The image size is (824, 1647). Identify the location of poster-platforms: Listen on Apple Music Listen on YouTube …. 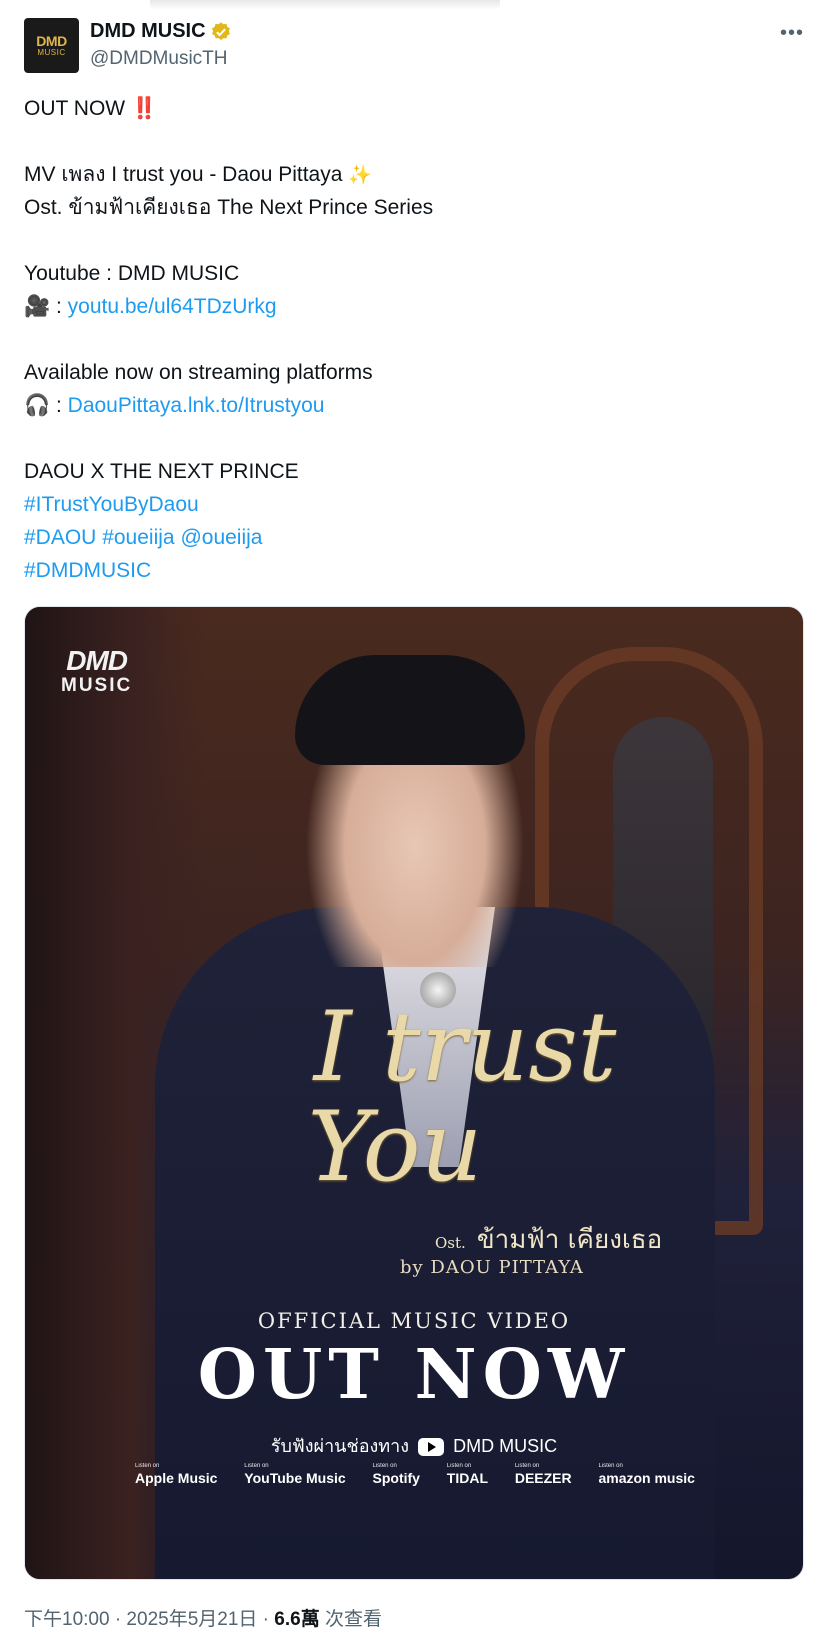
(415, 1474).